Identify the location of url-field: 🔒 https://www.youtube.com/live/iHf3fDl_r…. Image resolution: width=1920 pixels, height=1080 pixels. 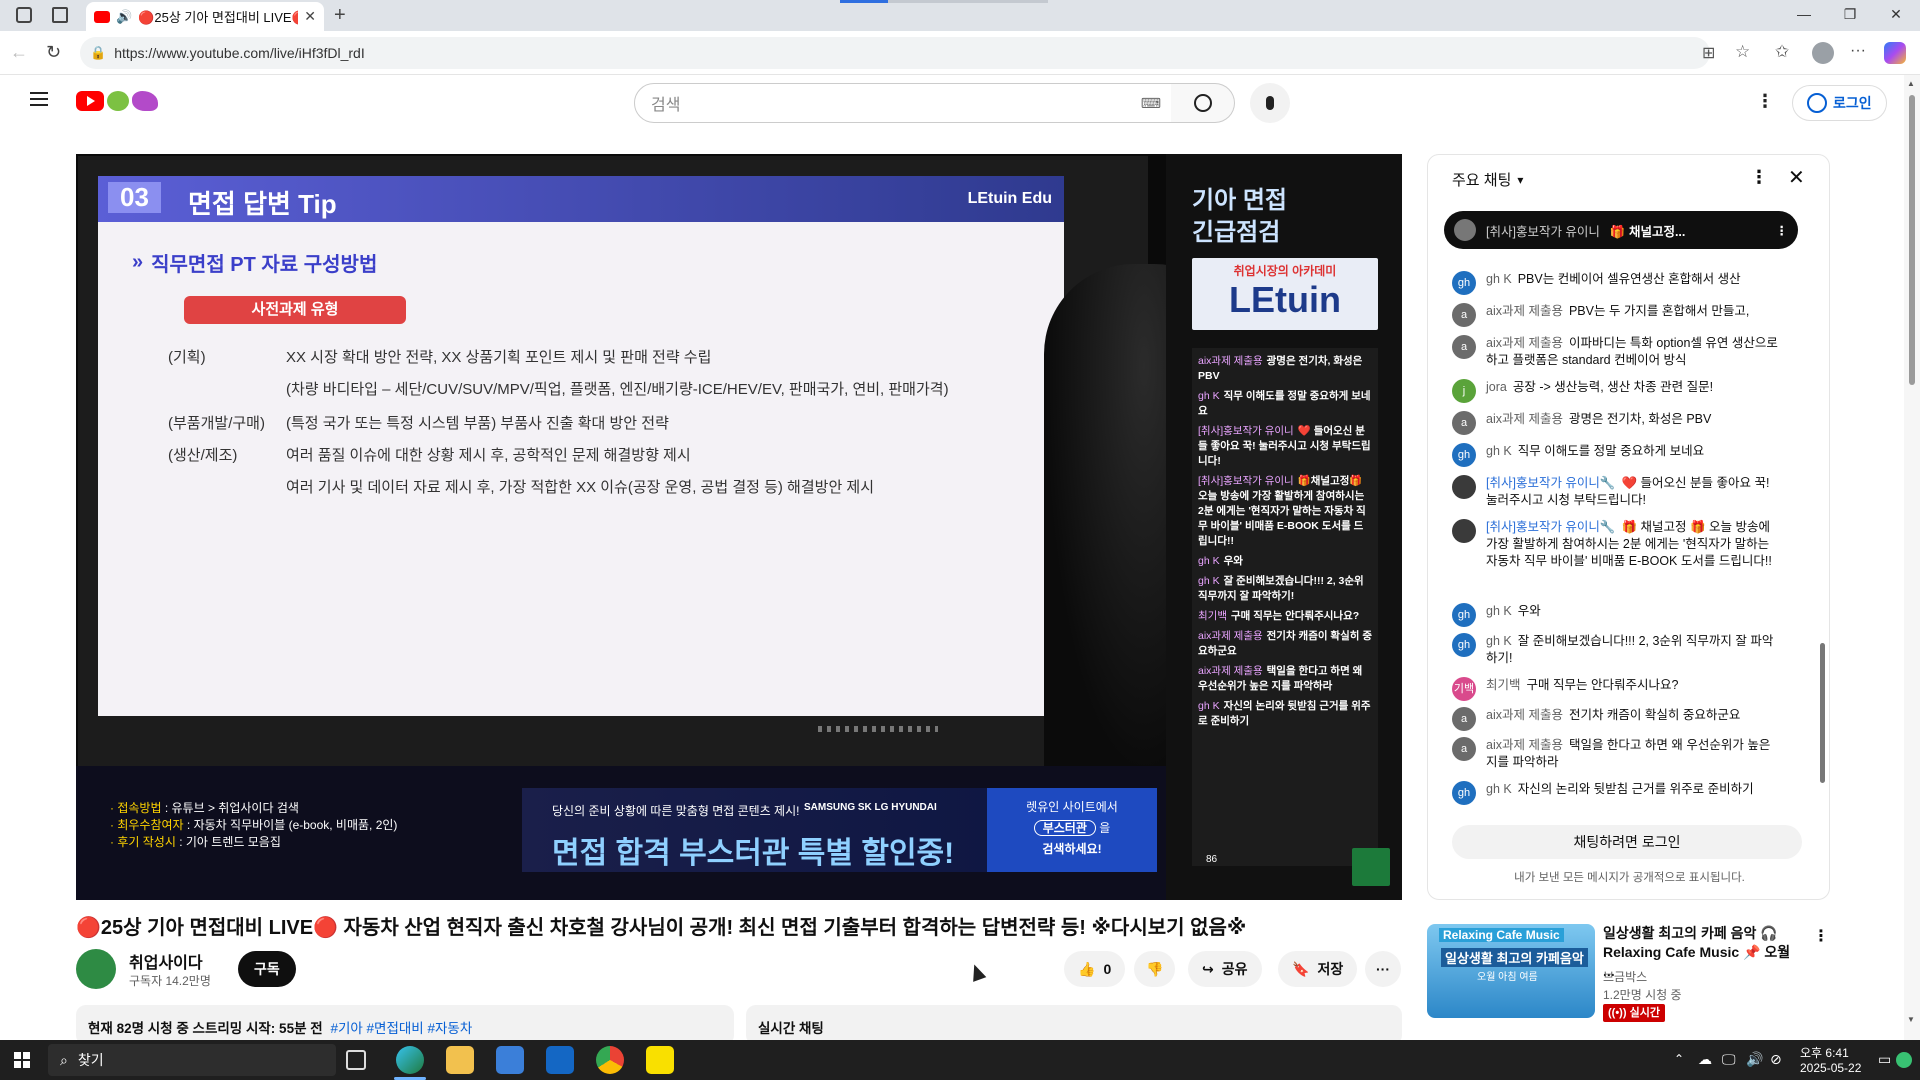
(895, 53).